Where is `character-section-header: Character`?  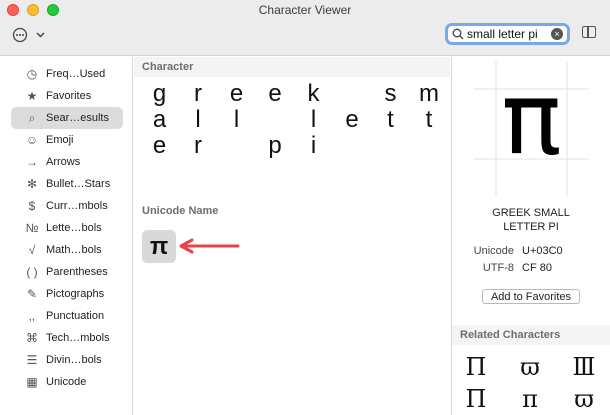
character-section-header: Character is located at coordinates (292, 67).